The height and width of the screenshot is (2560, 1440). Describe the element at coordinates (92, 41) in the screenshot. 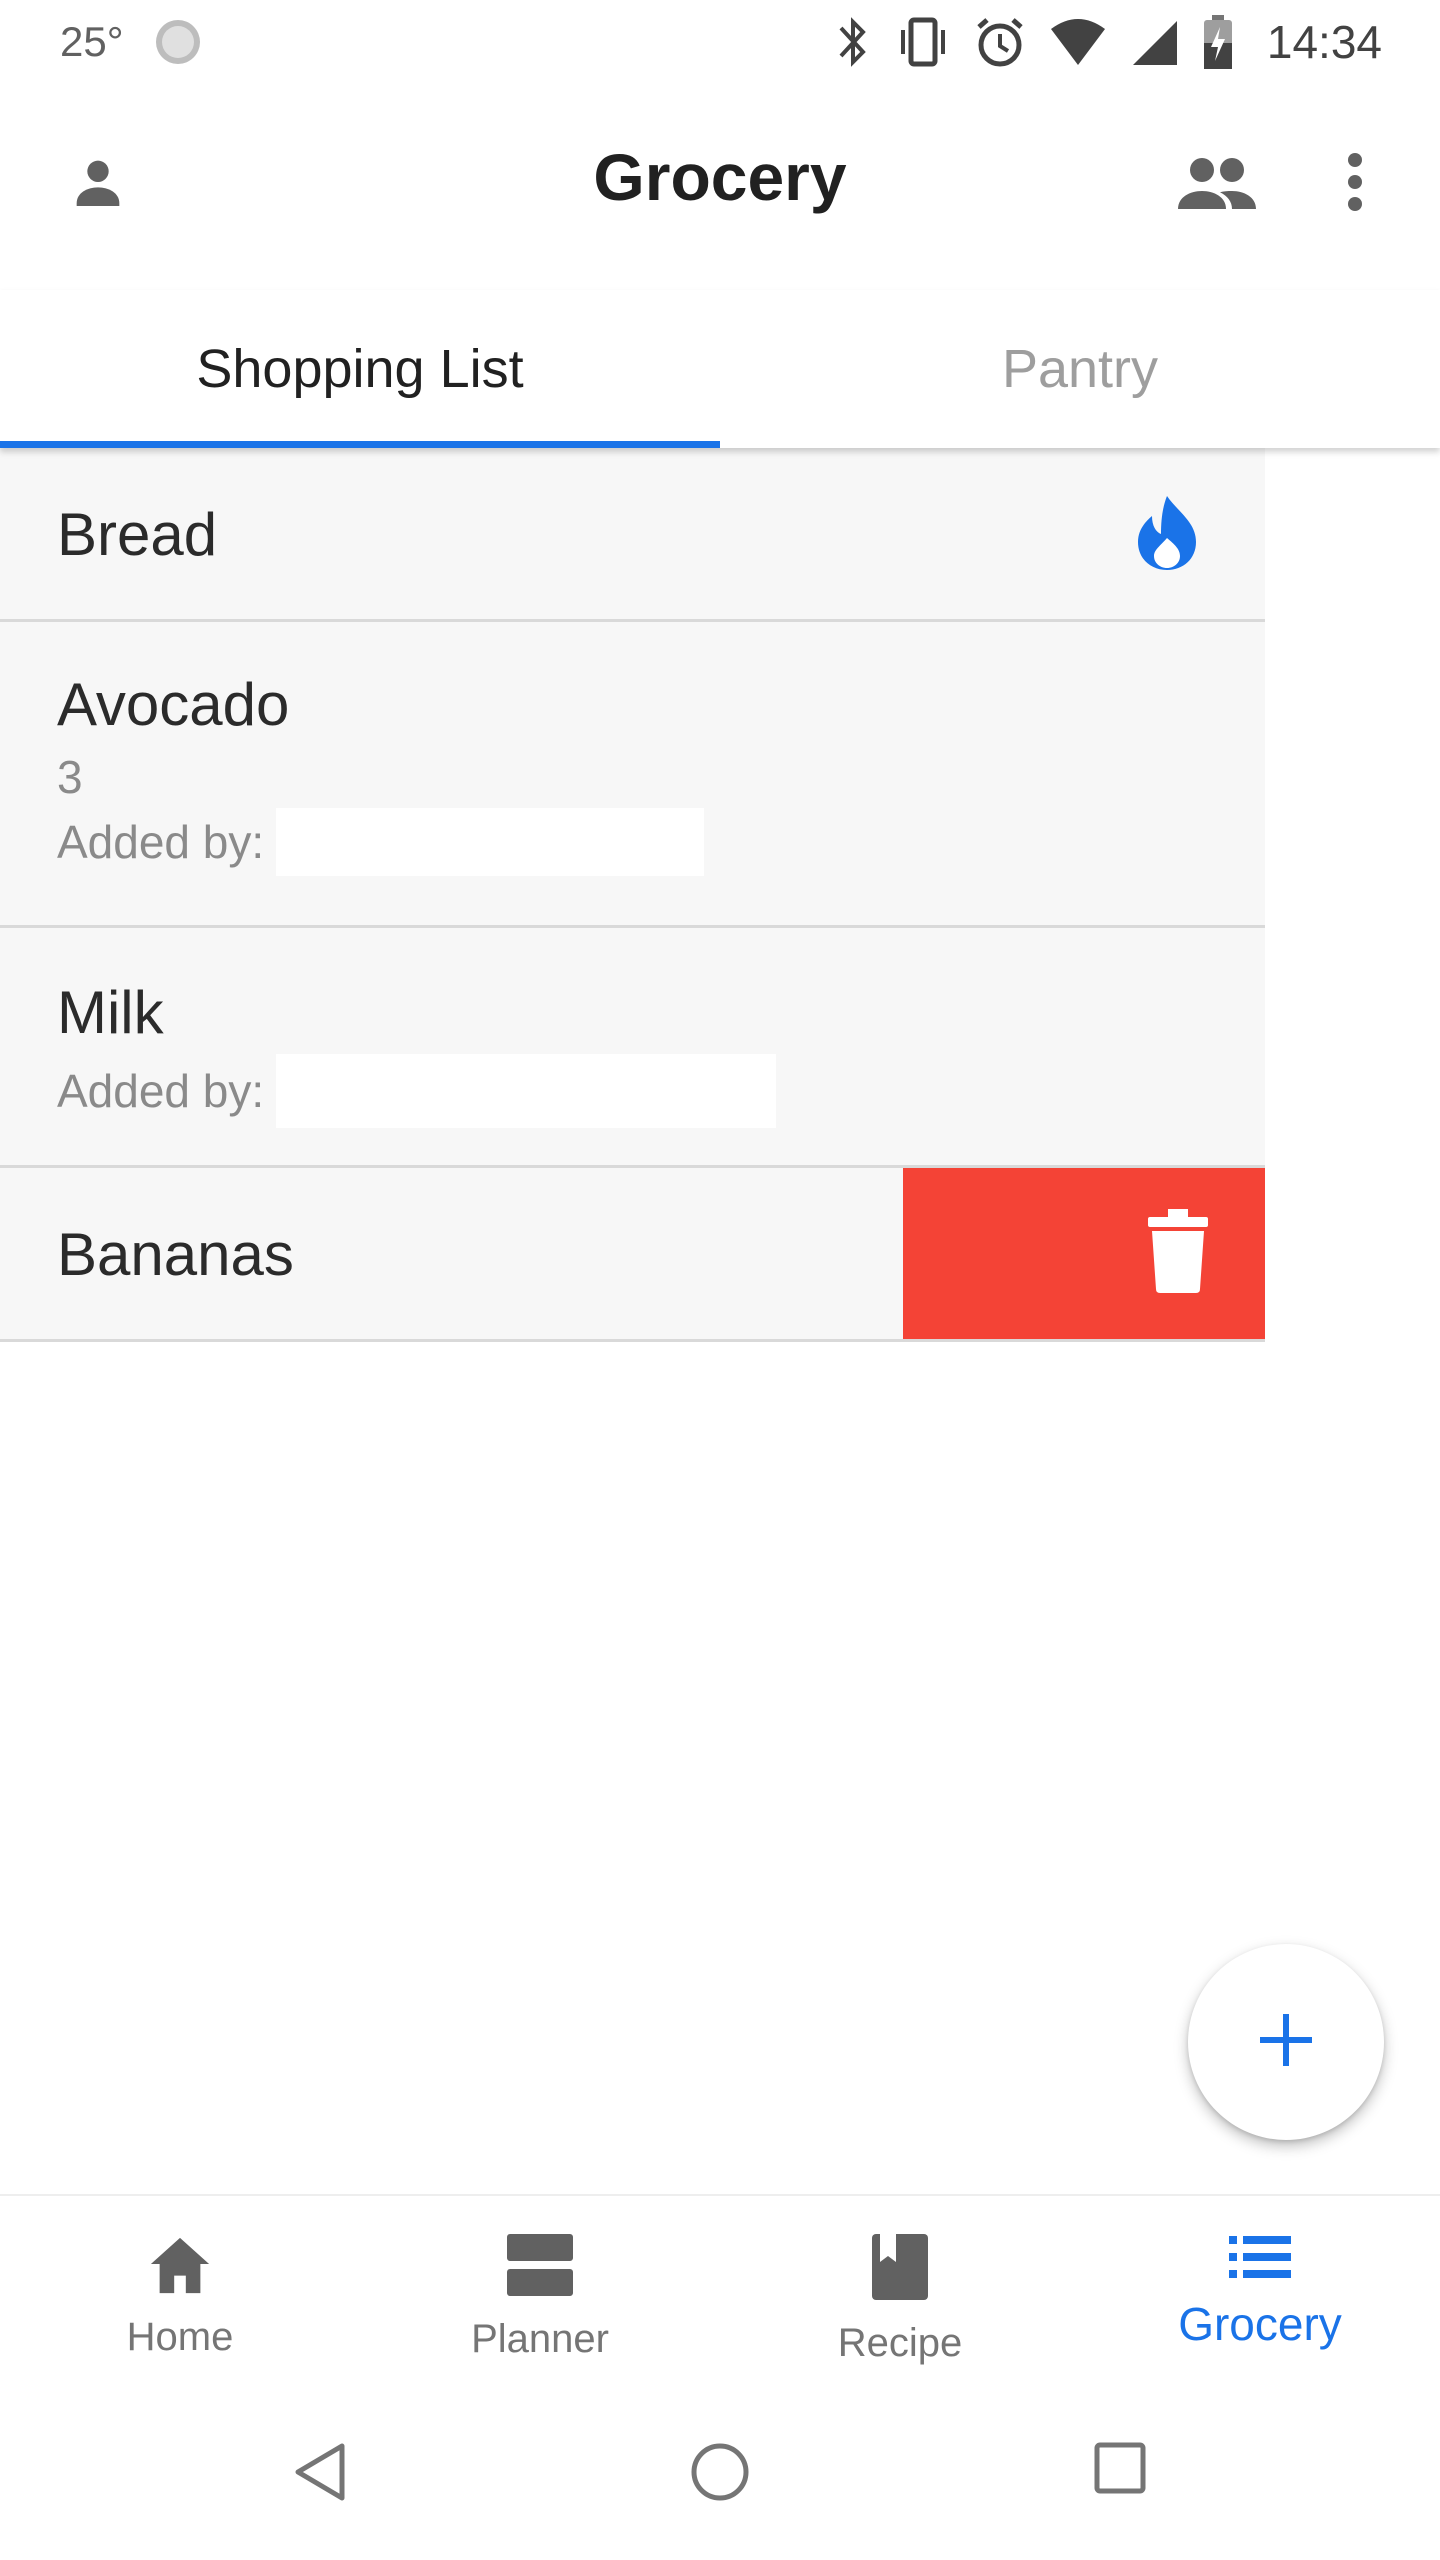

I see `temperature-text: 25°` at that location.